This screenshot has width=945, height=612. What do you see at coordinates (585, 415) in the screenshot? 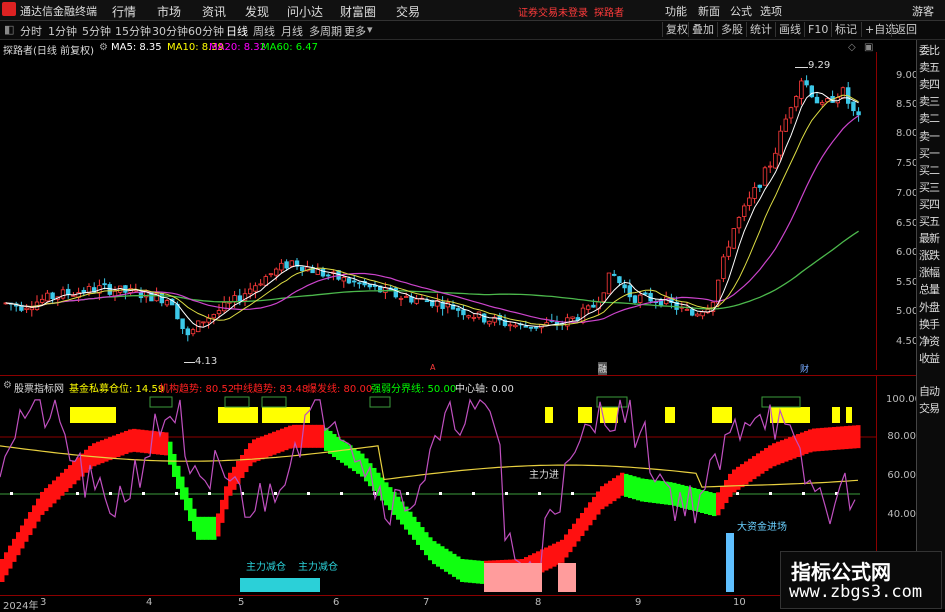
I see `position-block` at bounding box center [585, 415].